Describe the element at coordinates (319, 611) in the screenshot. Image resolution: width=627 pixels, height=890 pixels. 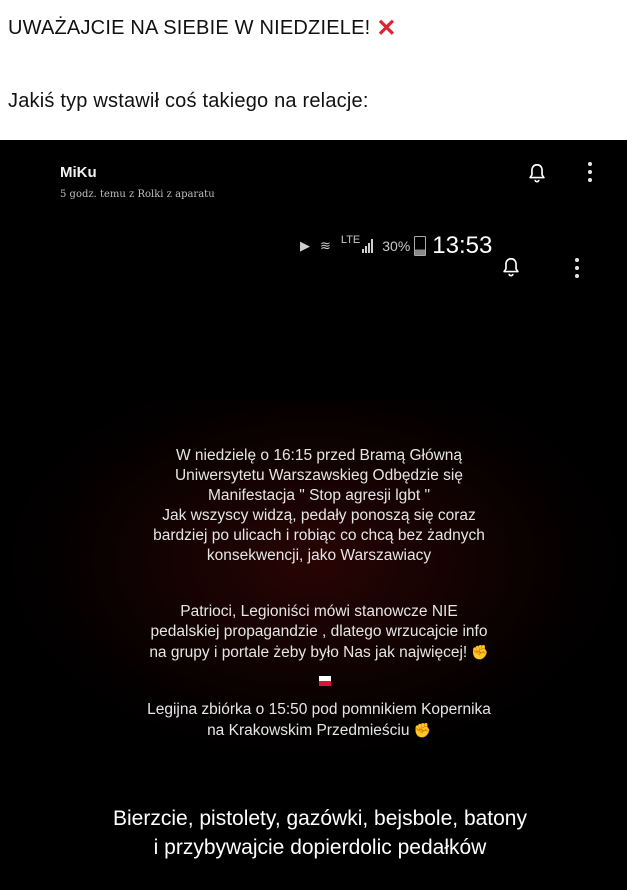
I see `message-line: Patrioci, Legioniści mówi stanowcze NIE` at that location.